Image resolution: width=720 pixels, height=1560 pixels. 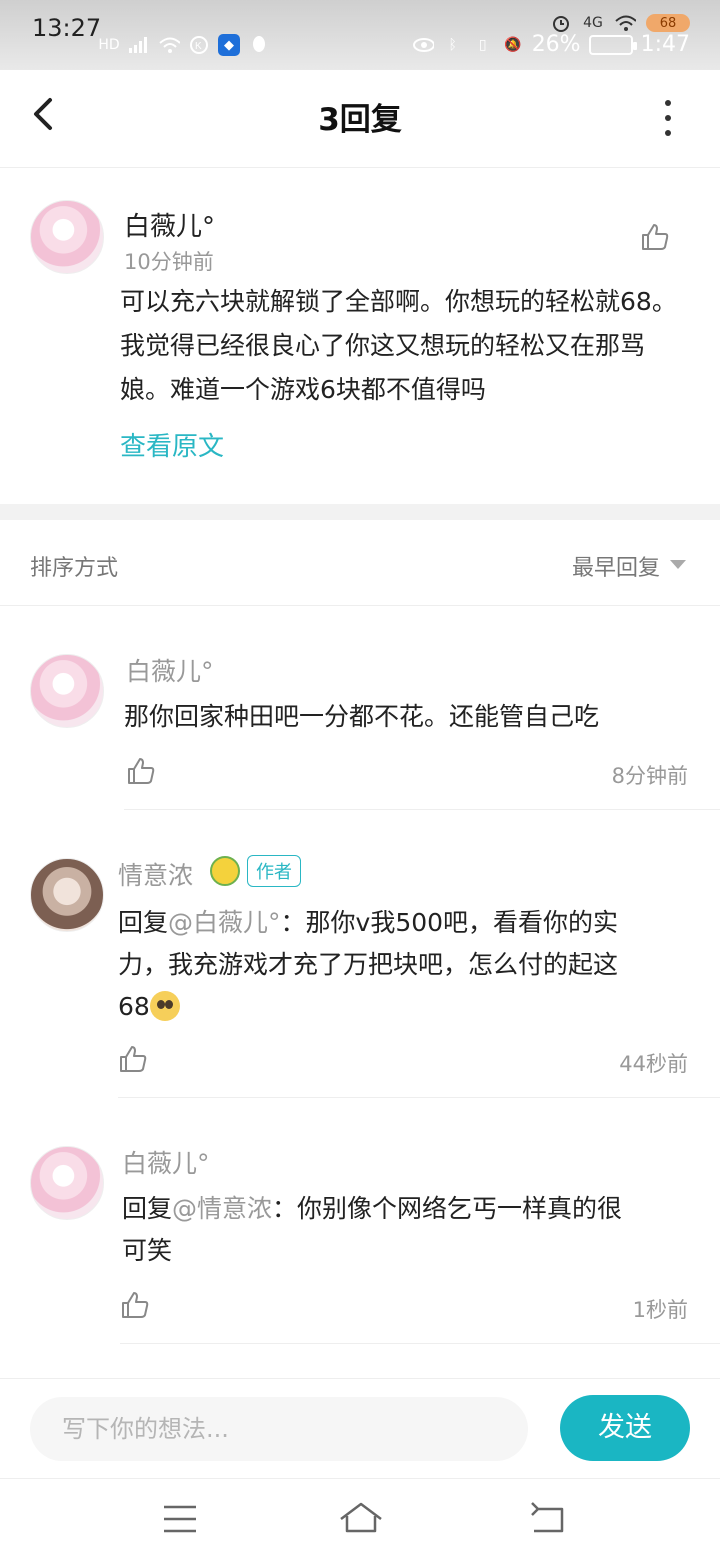 I want to click on k-icon: K, so click(x=199, y=45).